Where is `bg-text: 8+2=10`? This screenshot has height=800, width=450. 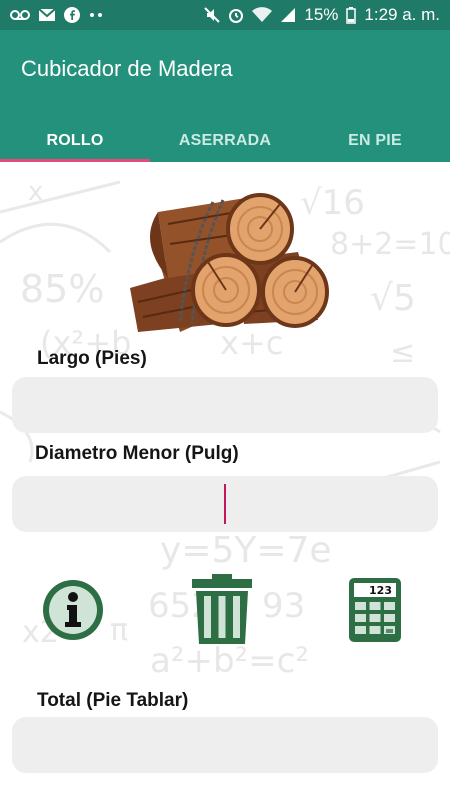
bg-text: 8+2=10 is located at coordinates (390, 244).